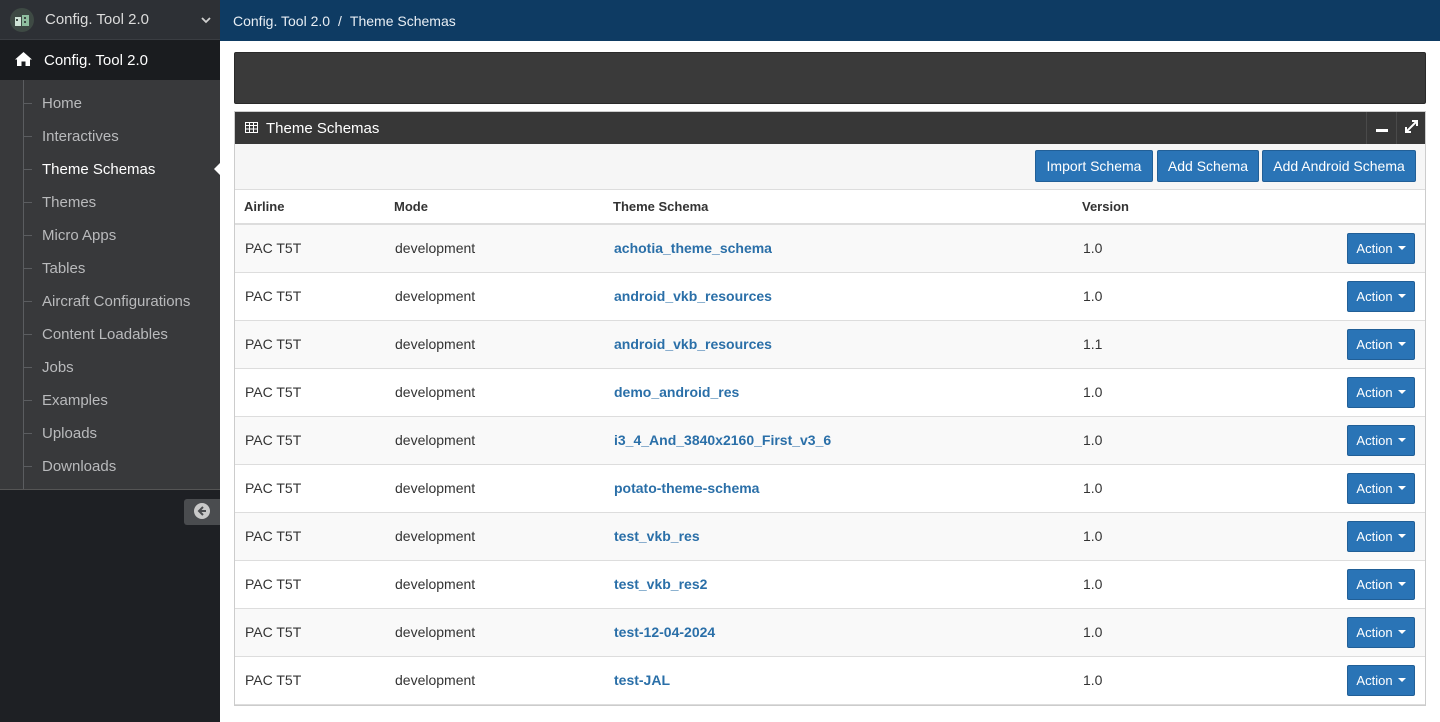 Image resolution: width=1440 pixels, height=722 pixels. I want to click on home-icon, so click(23, 60).